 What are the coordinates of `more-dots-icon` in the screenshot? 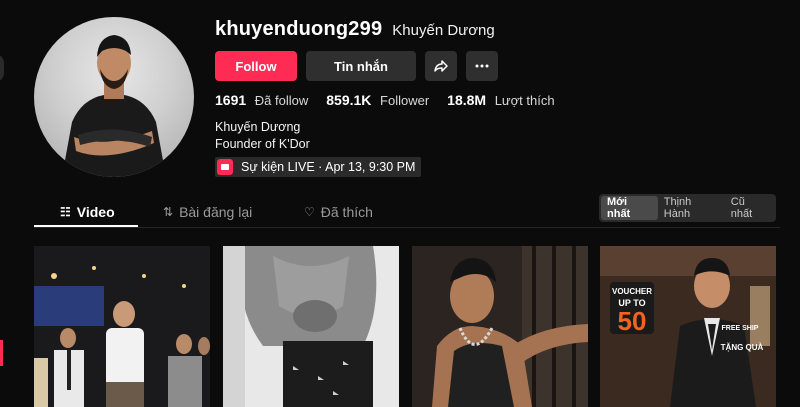 It's located at (482, 66).